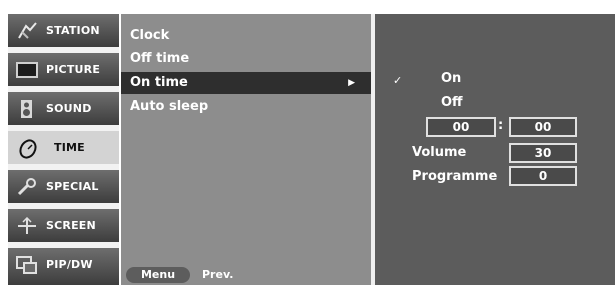  What do you see at coordinates (461, 127) in the screenshot?
I see `hour-field: 00` at bounding box center [461, 127].